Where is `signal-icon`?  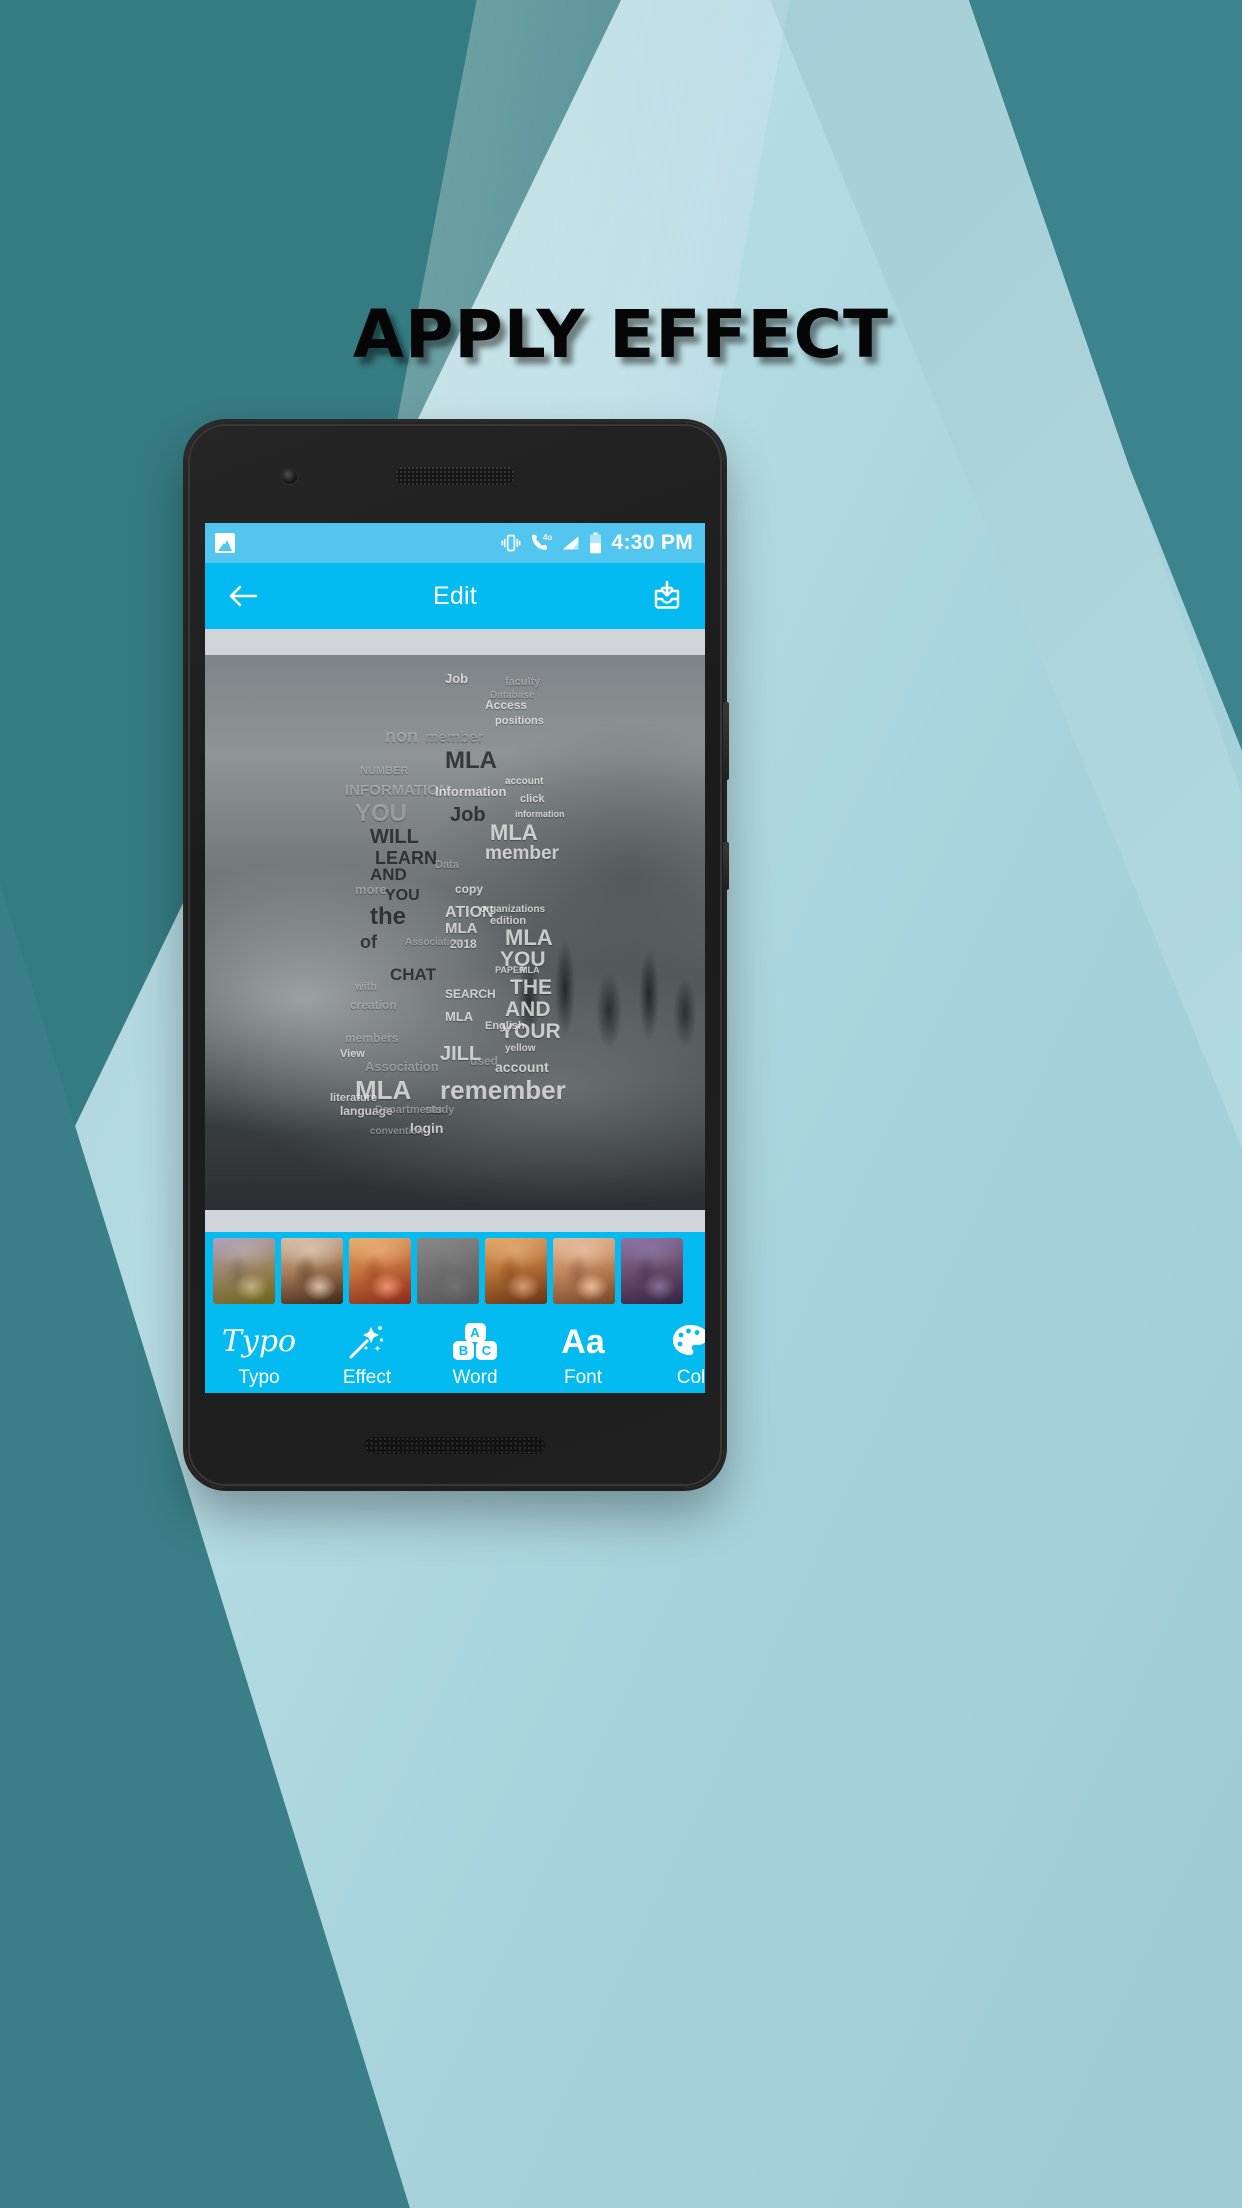 signal-icon is located at coordinates (570, 543).